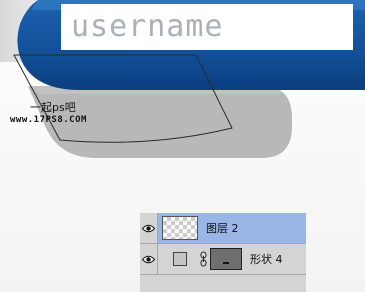  I want to click on watermark-chinese: 一起ps吧, so click(53, 107).